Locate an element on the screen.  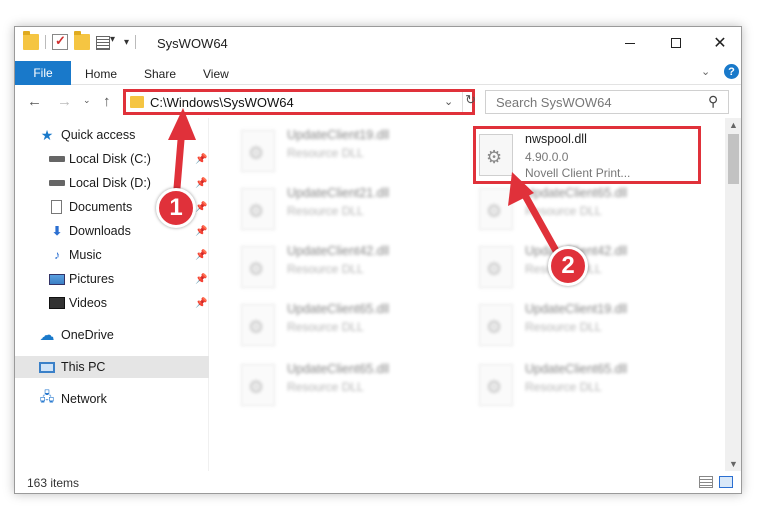
sidebar-item-label: Pictures is located at coordinates (92, 279).